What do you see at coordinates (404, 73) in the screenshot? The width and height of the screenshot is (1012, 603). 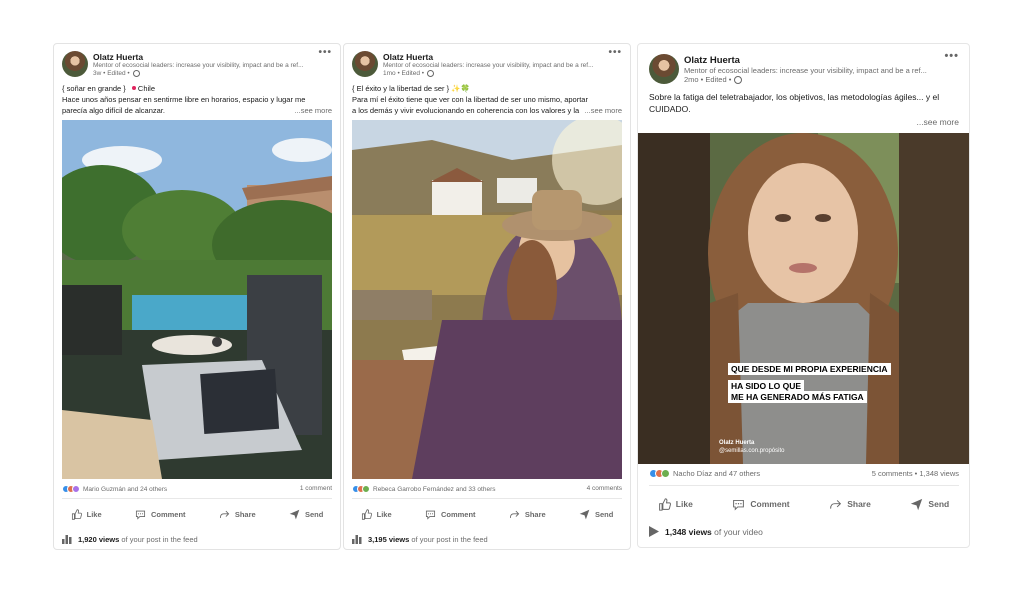 I see `post-time: 1mo • Edited •` at bounding box center [404, 73].